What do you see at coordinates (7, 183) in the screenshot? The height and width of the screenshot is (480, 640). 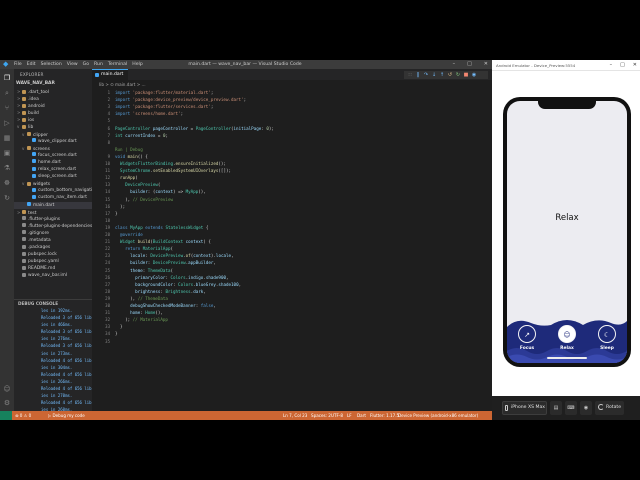 I see `docker-icon: ☸` at bounding box center [7, 183].